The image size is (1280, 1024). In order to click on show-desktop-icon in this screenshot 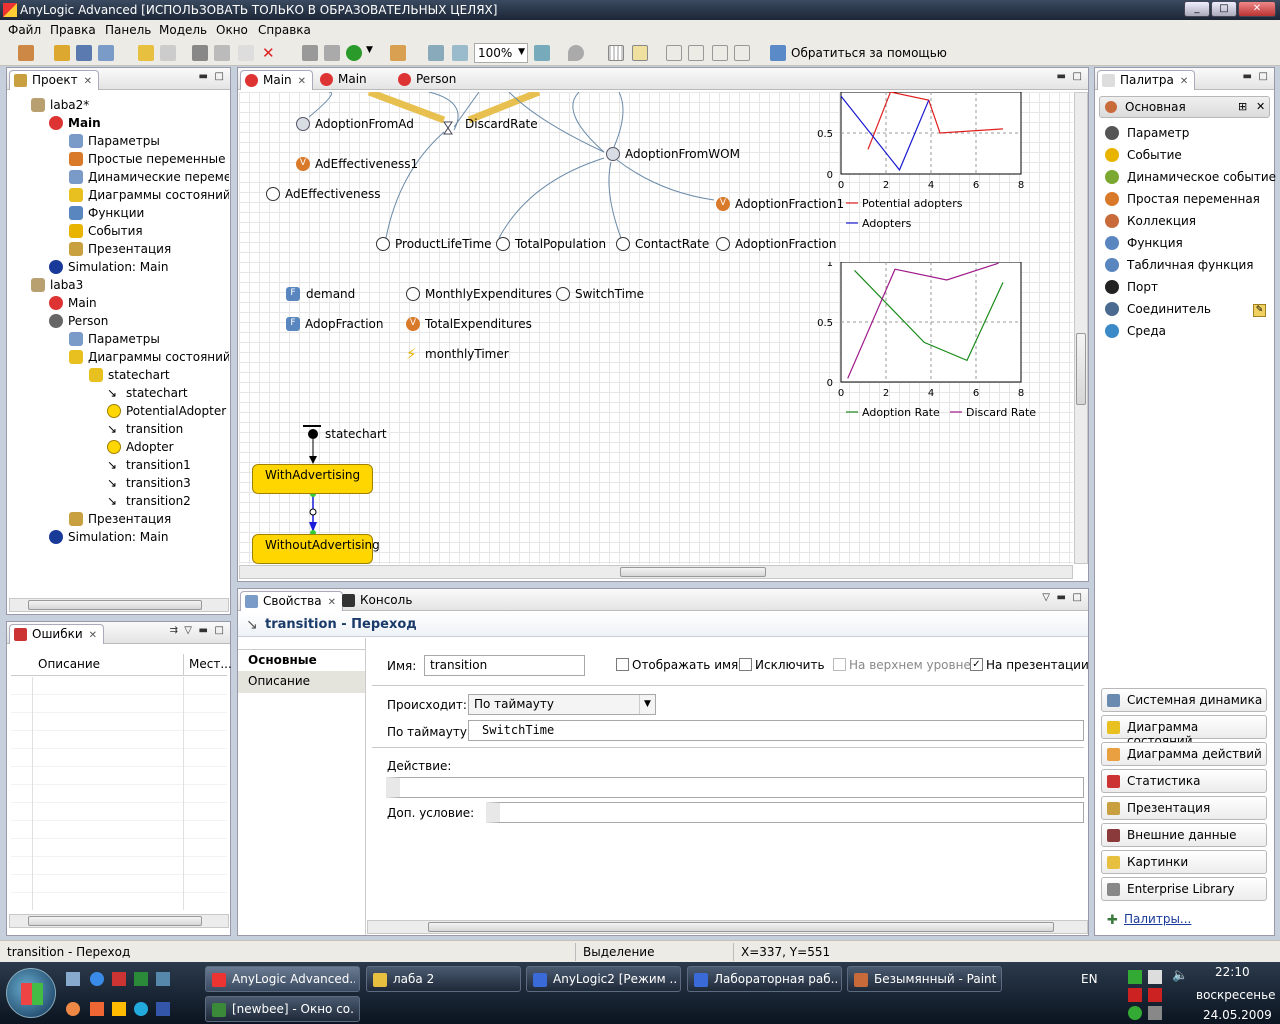, I will do `click(73, 979)`.